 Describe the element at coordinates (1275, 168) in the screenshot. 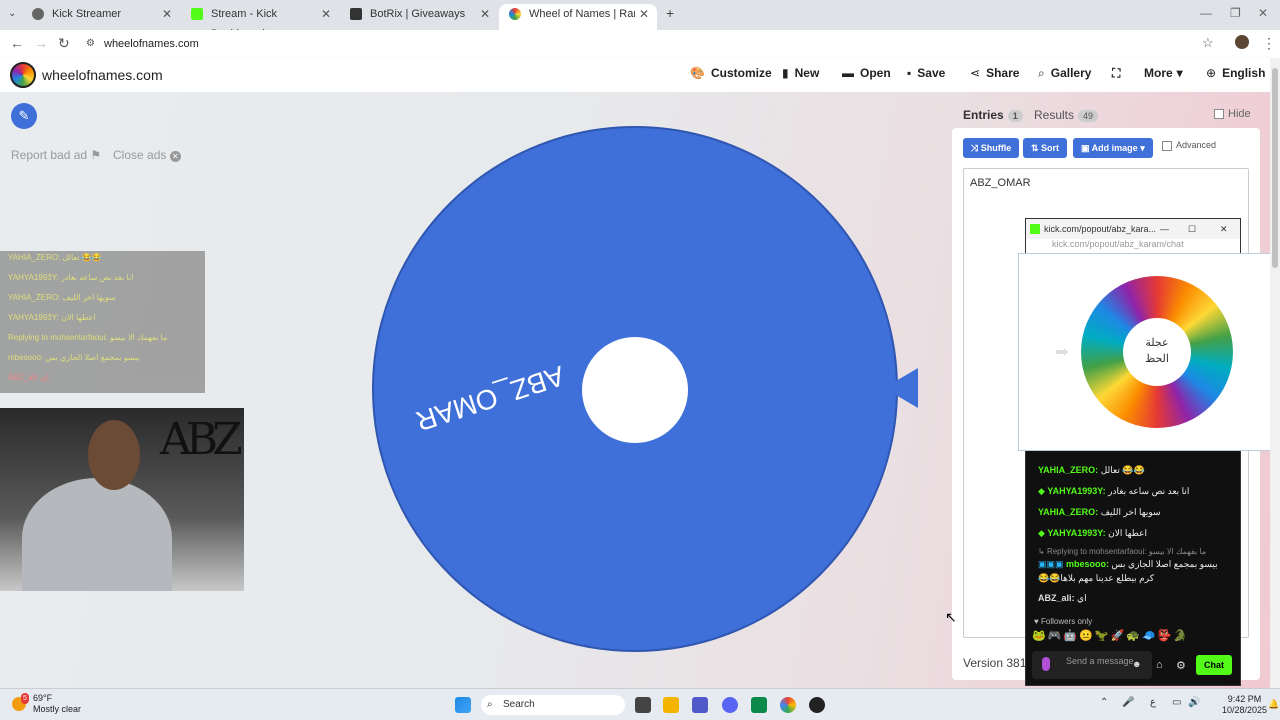

I see `scrollbar-thumb` at that location.